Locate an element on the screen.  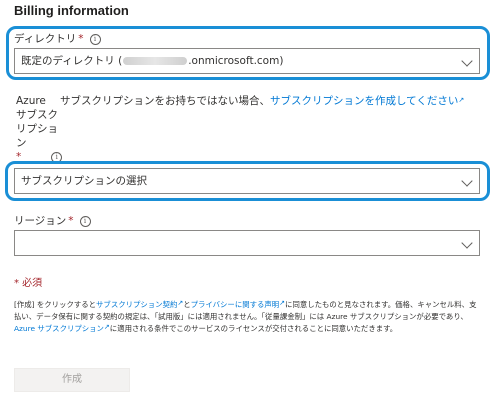
subscription-agreement-link: サブスクリプション契約 is located at coordinates (136, 304).